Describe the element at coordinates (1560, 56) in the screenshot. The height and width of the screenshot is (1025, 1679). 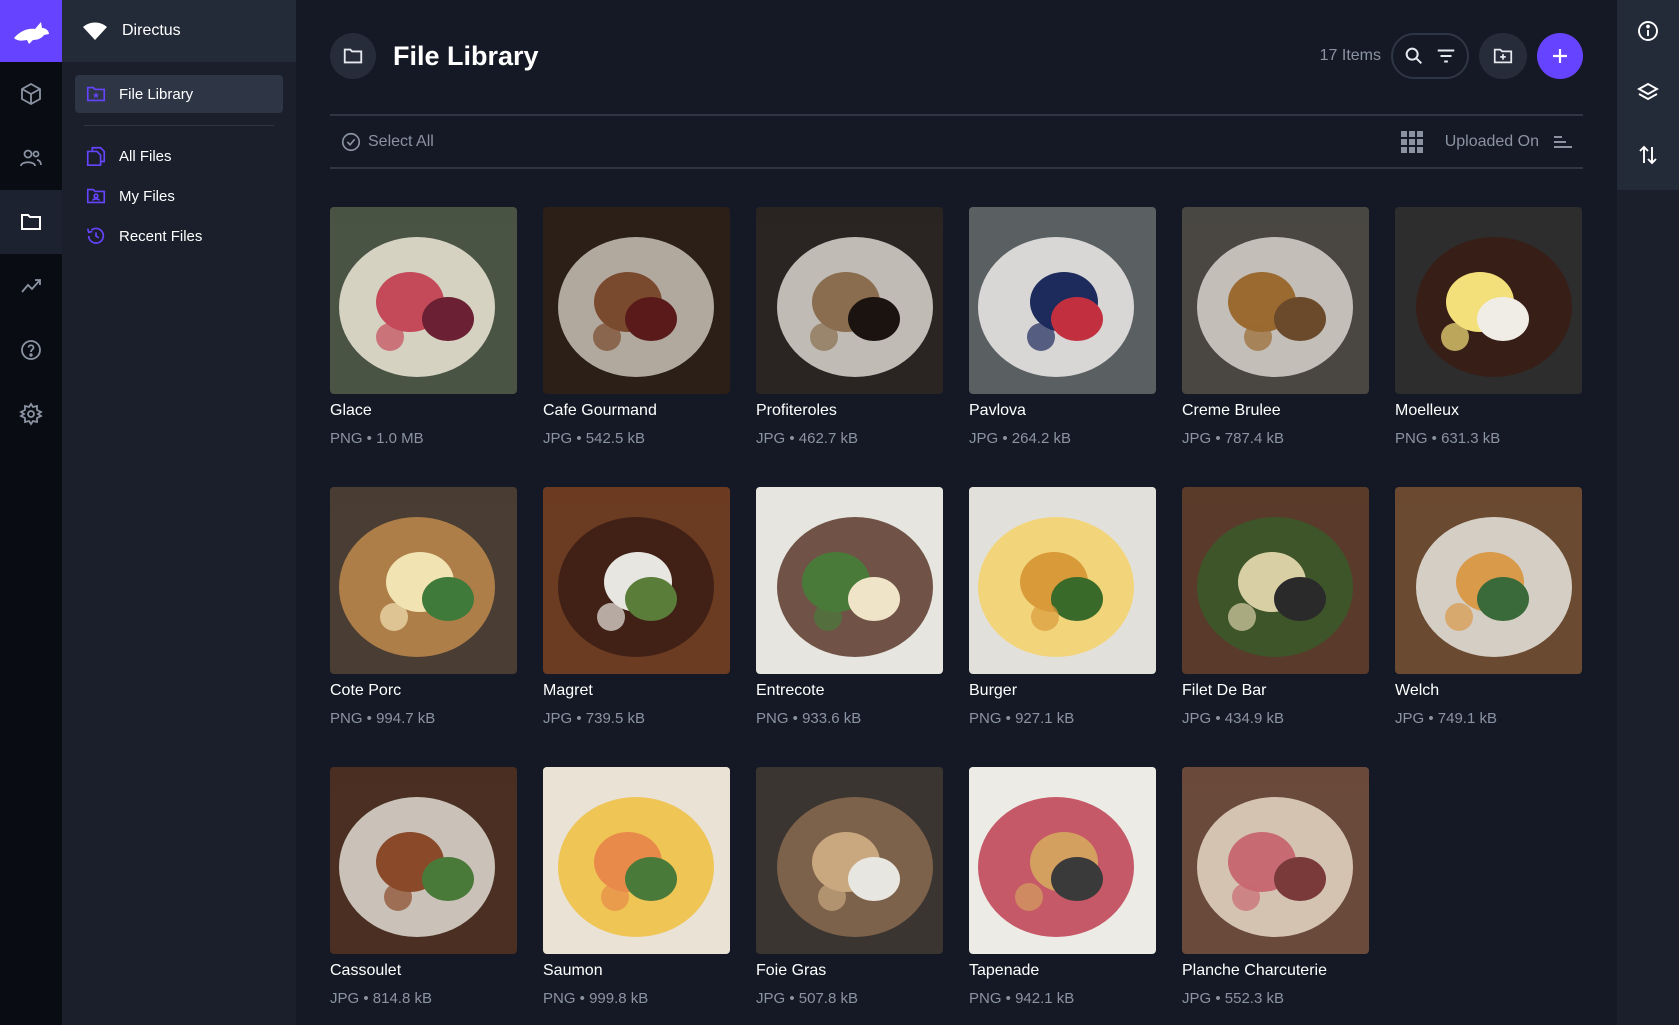
I see `add-file-button` at that location.